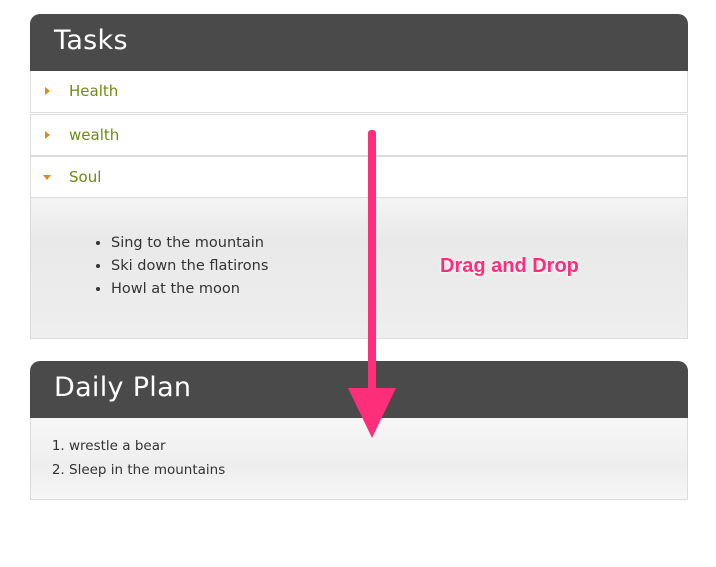 The height and width of the screenshot is (567, 716). What do you see at coordinates (359, 177) in the screenshot?
I see `accordion-section-soul: Soul` at bounding box center [359, 177].